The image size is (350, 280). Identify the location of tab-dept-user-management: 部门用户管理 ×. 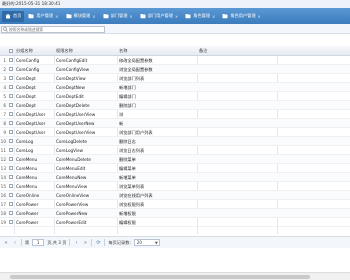
(159, 16).